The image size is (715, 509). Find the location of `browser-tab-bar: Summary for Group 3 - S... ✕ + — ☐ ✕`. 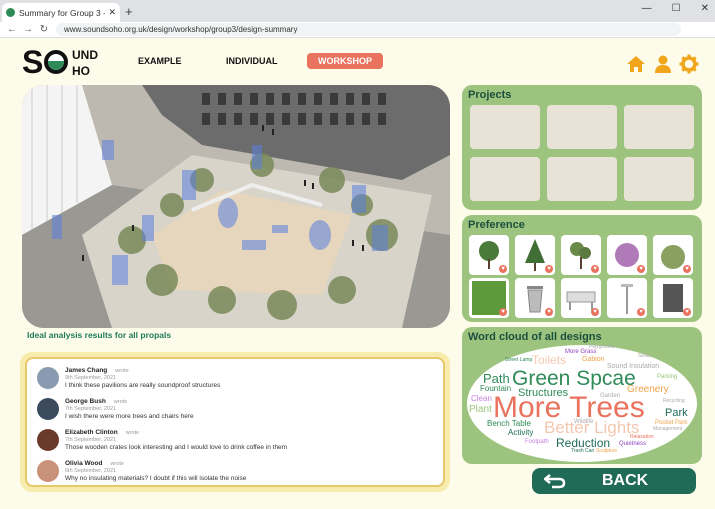

browser-tab-bar: Summary for Group 3 - S... ✕ + — ☐ ✕ is located at coordinates (357, 11).